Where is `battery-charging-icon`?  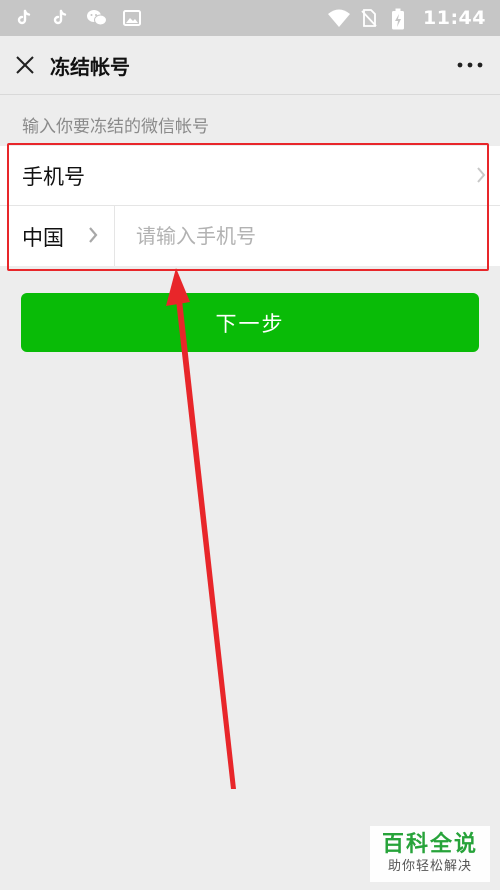 battery-charging-icon is located at coordinates (401, 19).